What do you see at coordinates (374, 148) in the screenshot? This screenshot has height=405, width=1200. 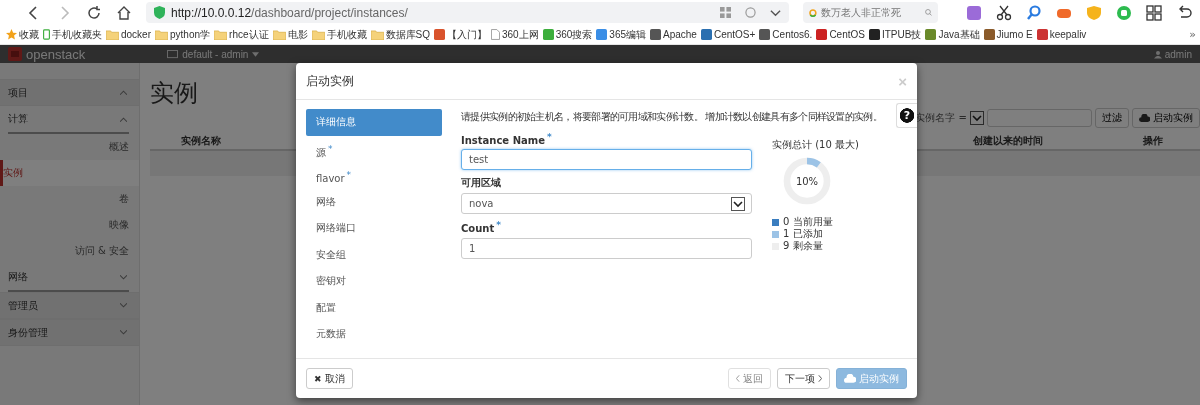 I see `wizard-step: 源 $^{*}$` at bounding box center [374, 148].